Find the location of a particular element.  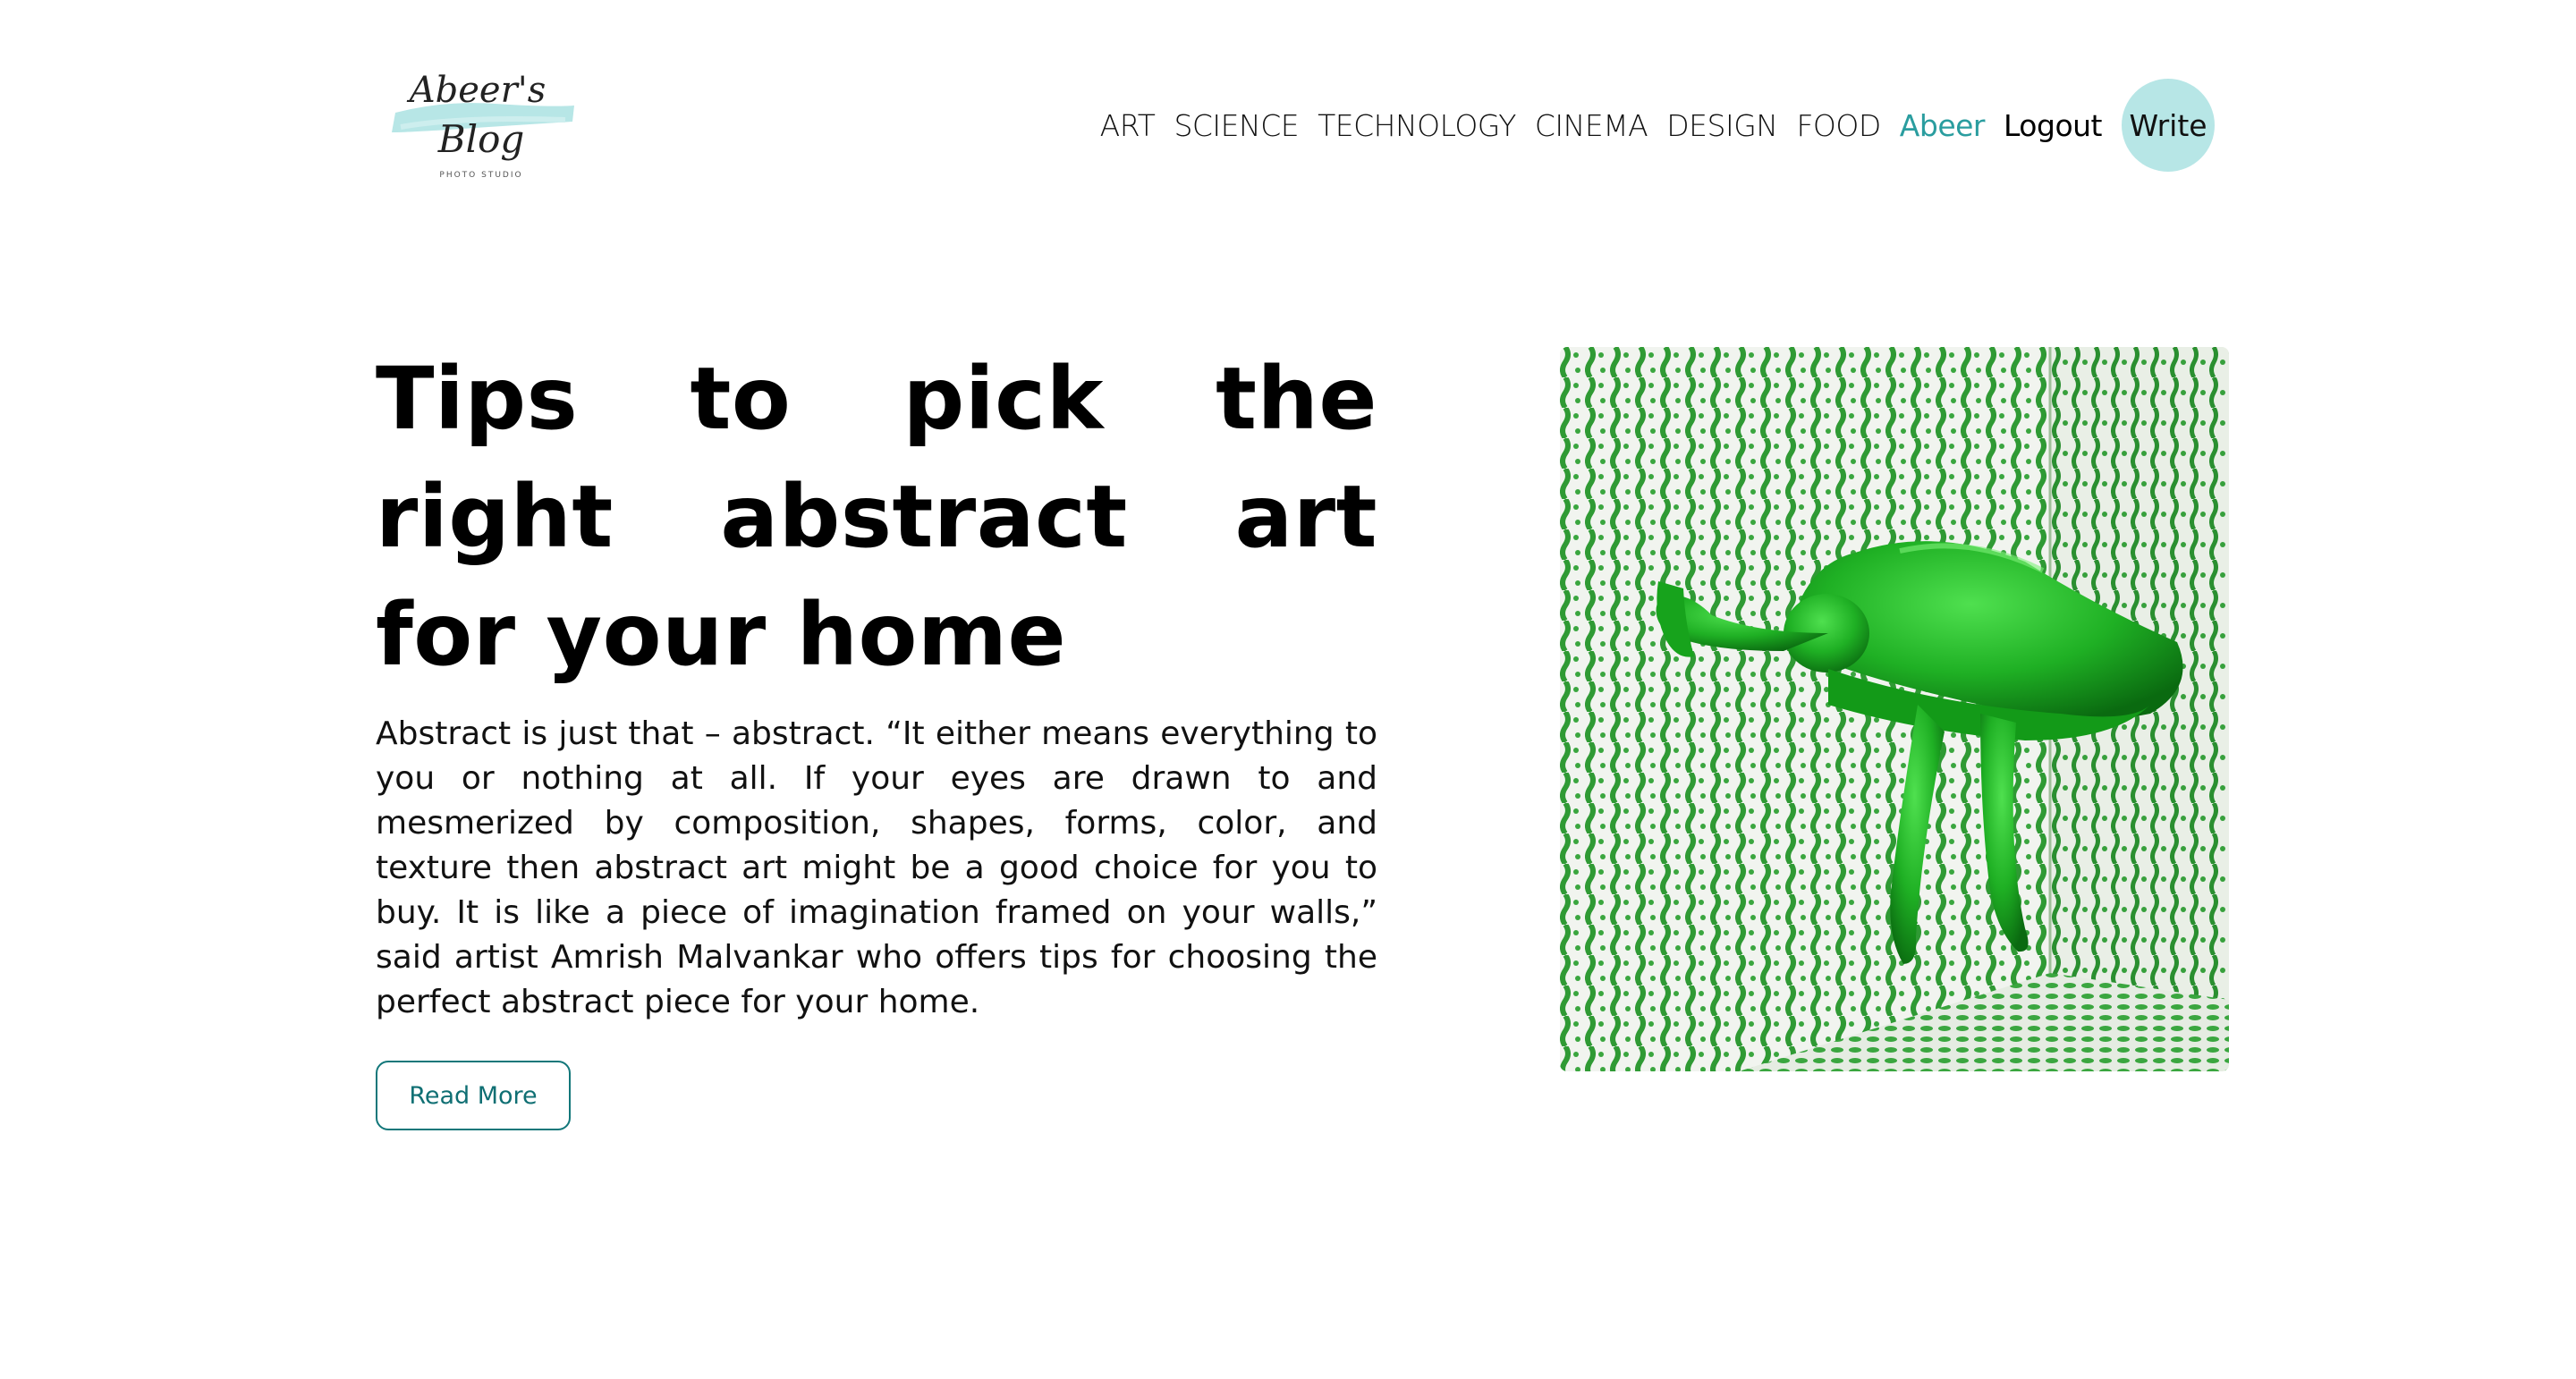

logo: Abeer's Blog PHOTO STUDIO is located at coordinates (484, 123).